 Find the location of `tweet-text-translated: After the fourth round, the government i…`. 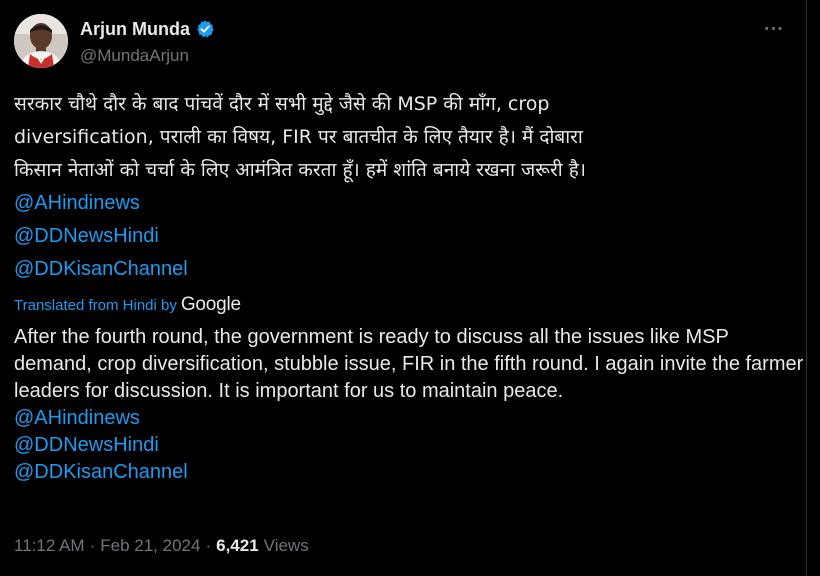

tweet-text-translated: After the fourth round, the government i… is located at coordinates (409, 364).